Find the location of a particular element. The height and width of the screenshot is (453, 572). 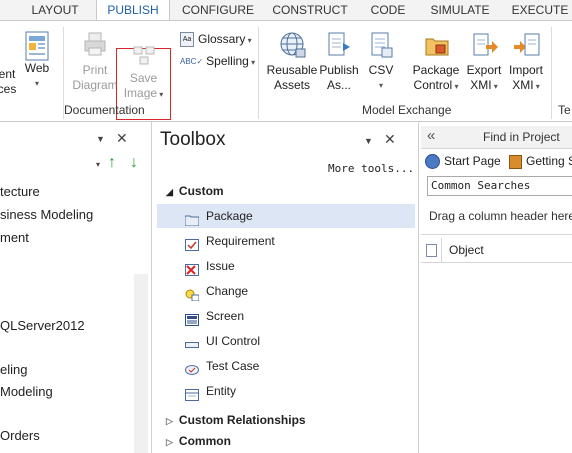

collapse-triangle-icon: ◢ is located at coordinates (169, 192).